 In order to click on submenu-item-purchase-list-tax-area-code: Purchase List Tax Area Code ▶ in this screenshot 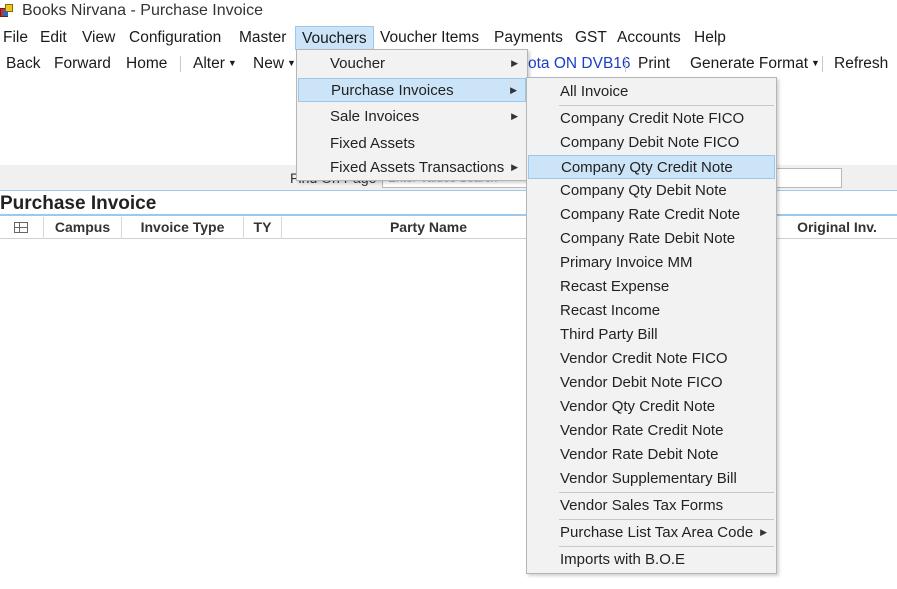, I will do `click(651, 533)`.